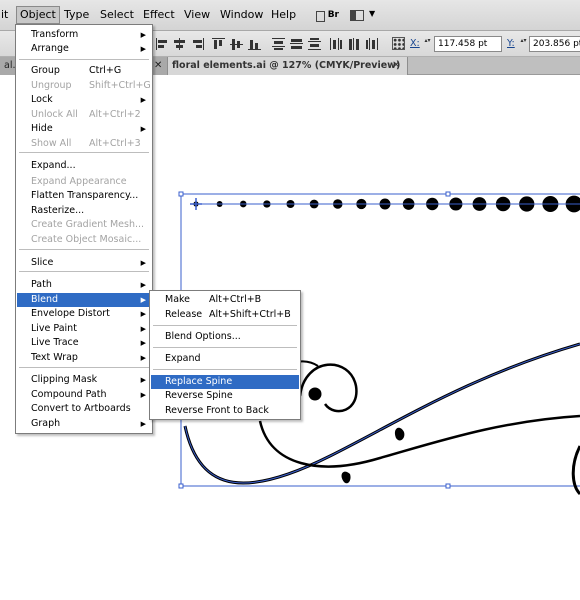 Image resolution: width=580 pixels, height=600 pixels. What do you see at coordinates (84, 71) in the screenshot?
I see `menu-item-group: Group Ctrl+G` at bounding box center [84, 71].